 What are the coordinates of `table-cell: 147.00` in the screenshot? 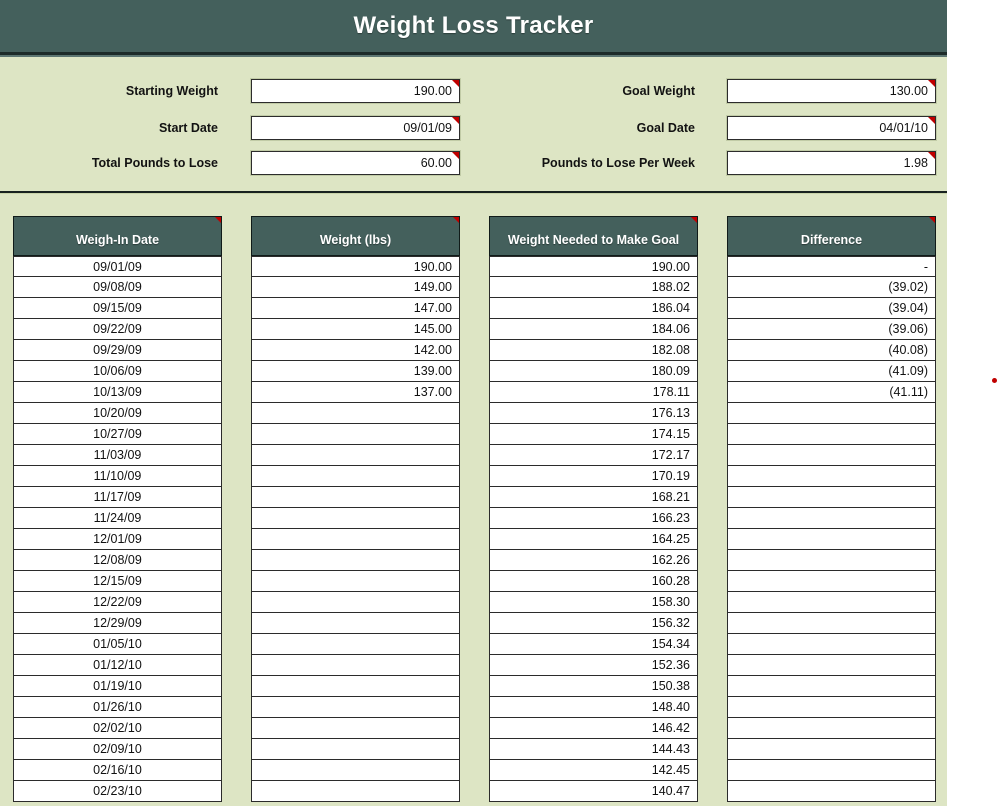 It's located at (355, 308).